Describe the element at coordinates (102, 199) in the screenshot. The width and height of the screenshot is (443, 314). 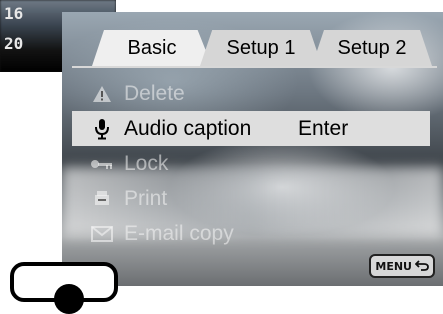
I see `print-icon` at that location.